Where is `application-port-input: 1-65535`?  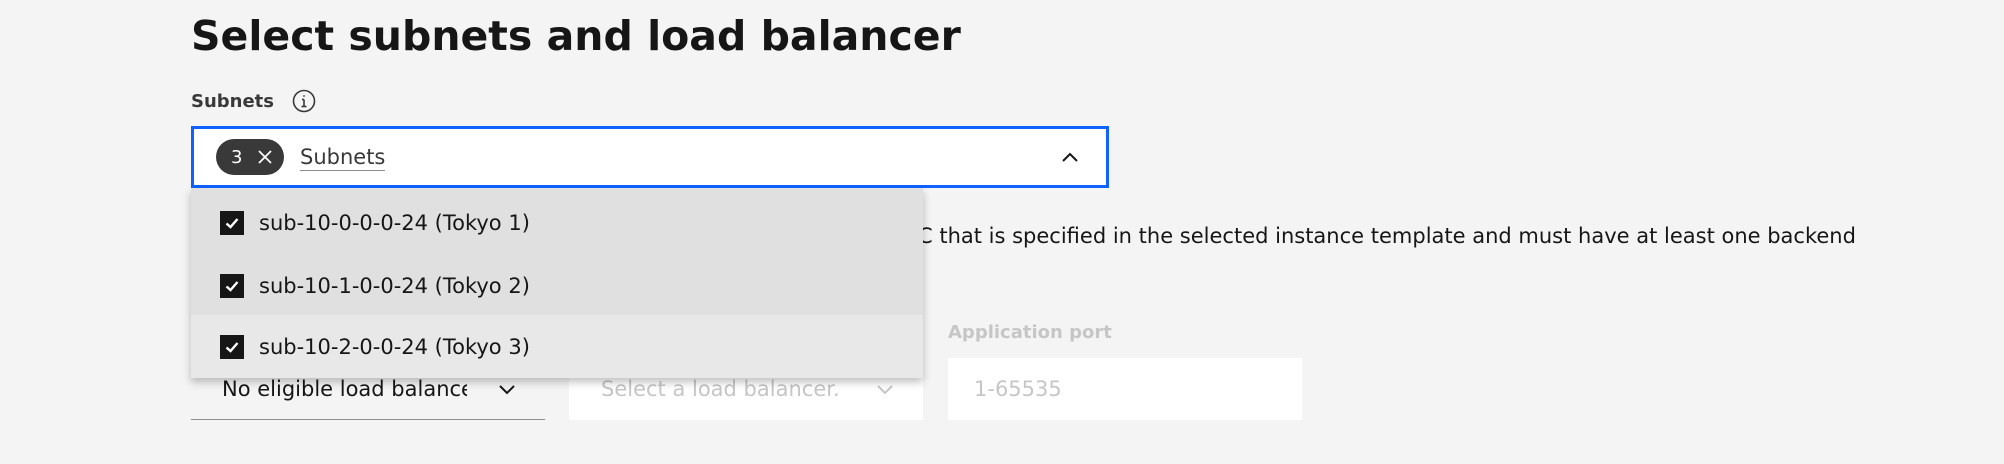
application-port-input: 1-65535 is located at coordinates (1125, 389).